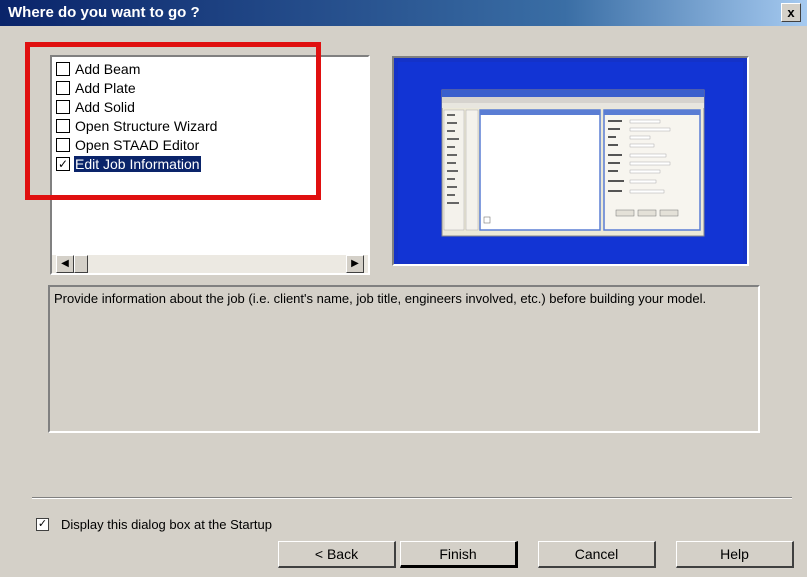 This screenshot has height=577, width=807. I want to click on cancel-button: Cancel, so click(597, 554).